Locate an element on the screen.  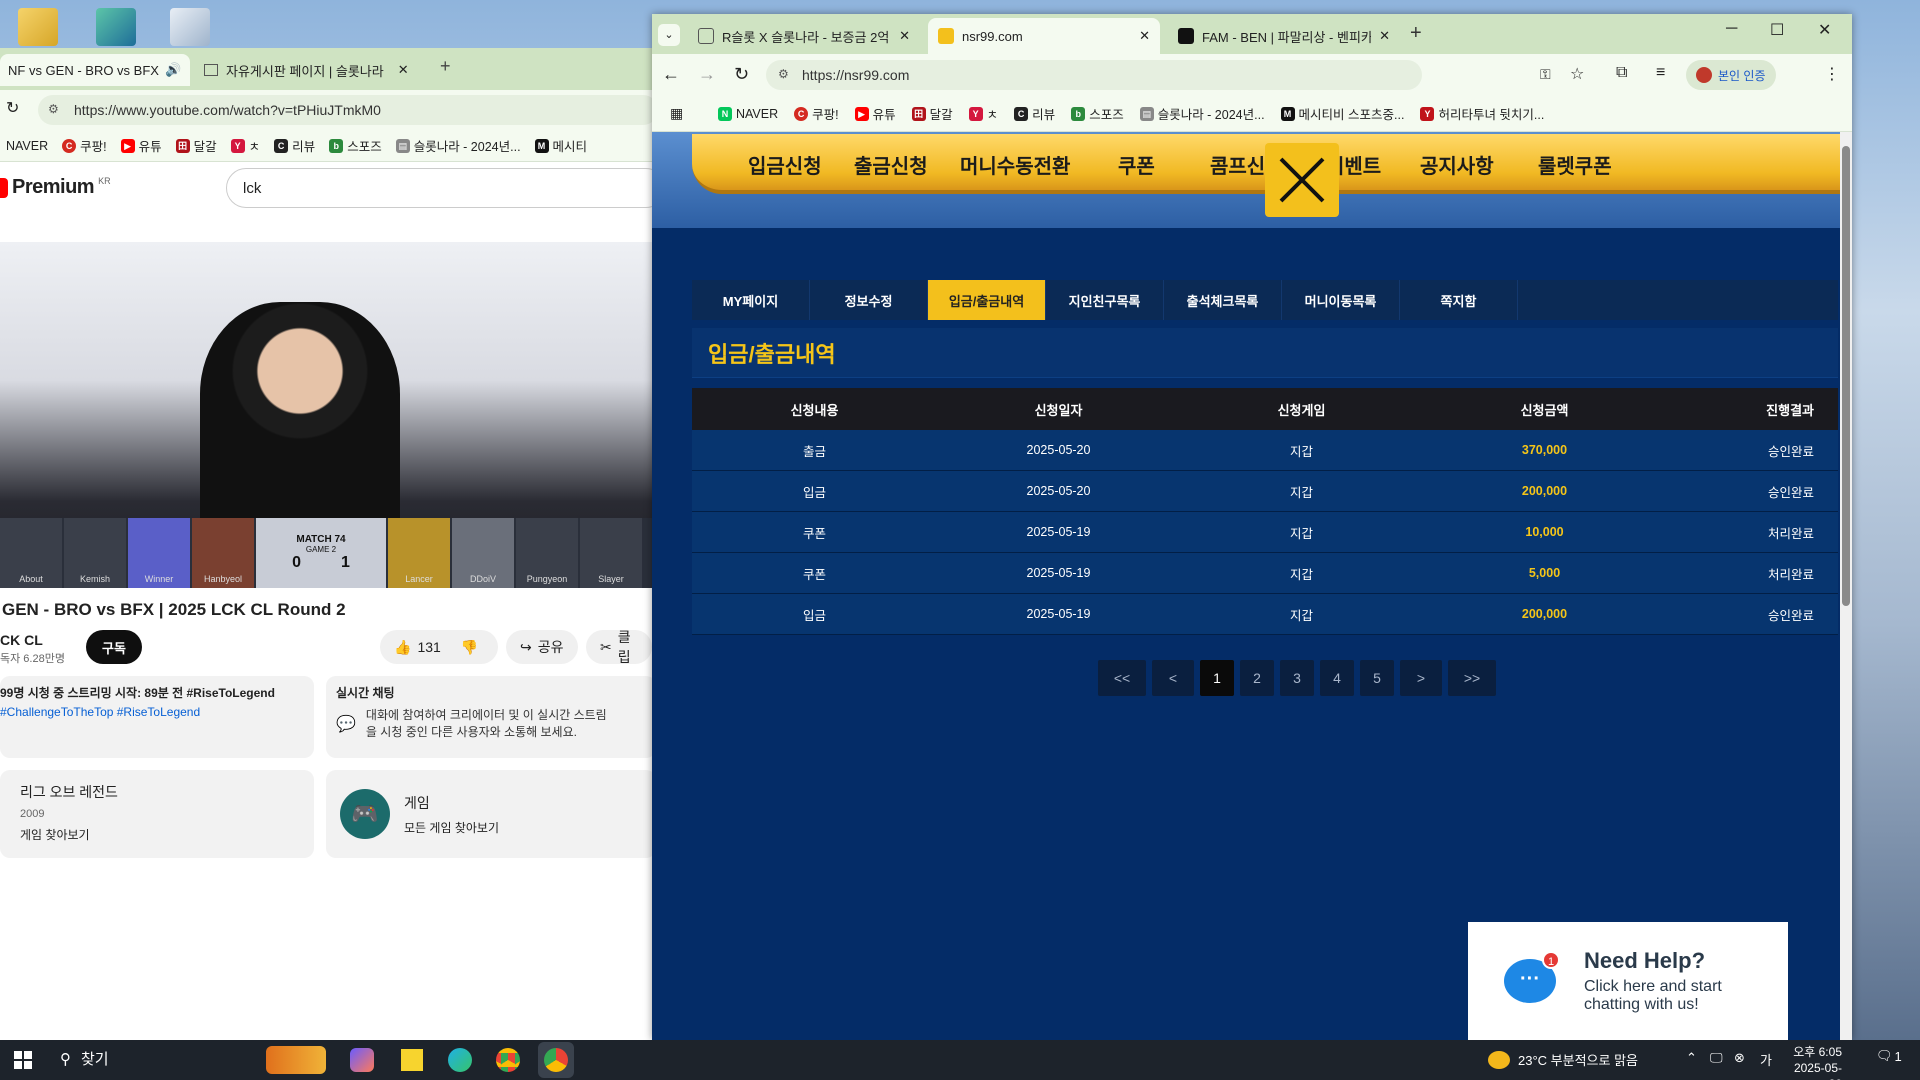
network-icon: 🖵 is located at coordinates (1716, 1058).